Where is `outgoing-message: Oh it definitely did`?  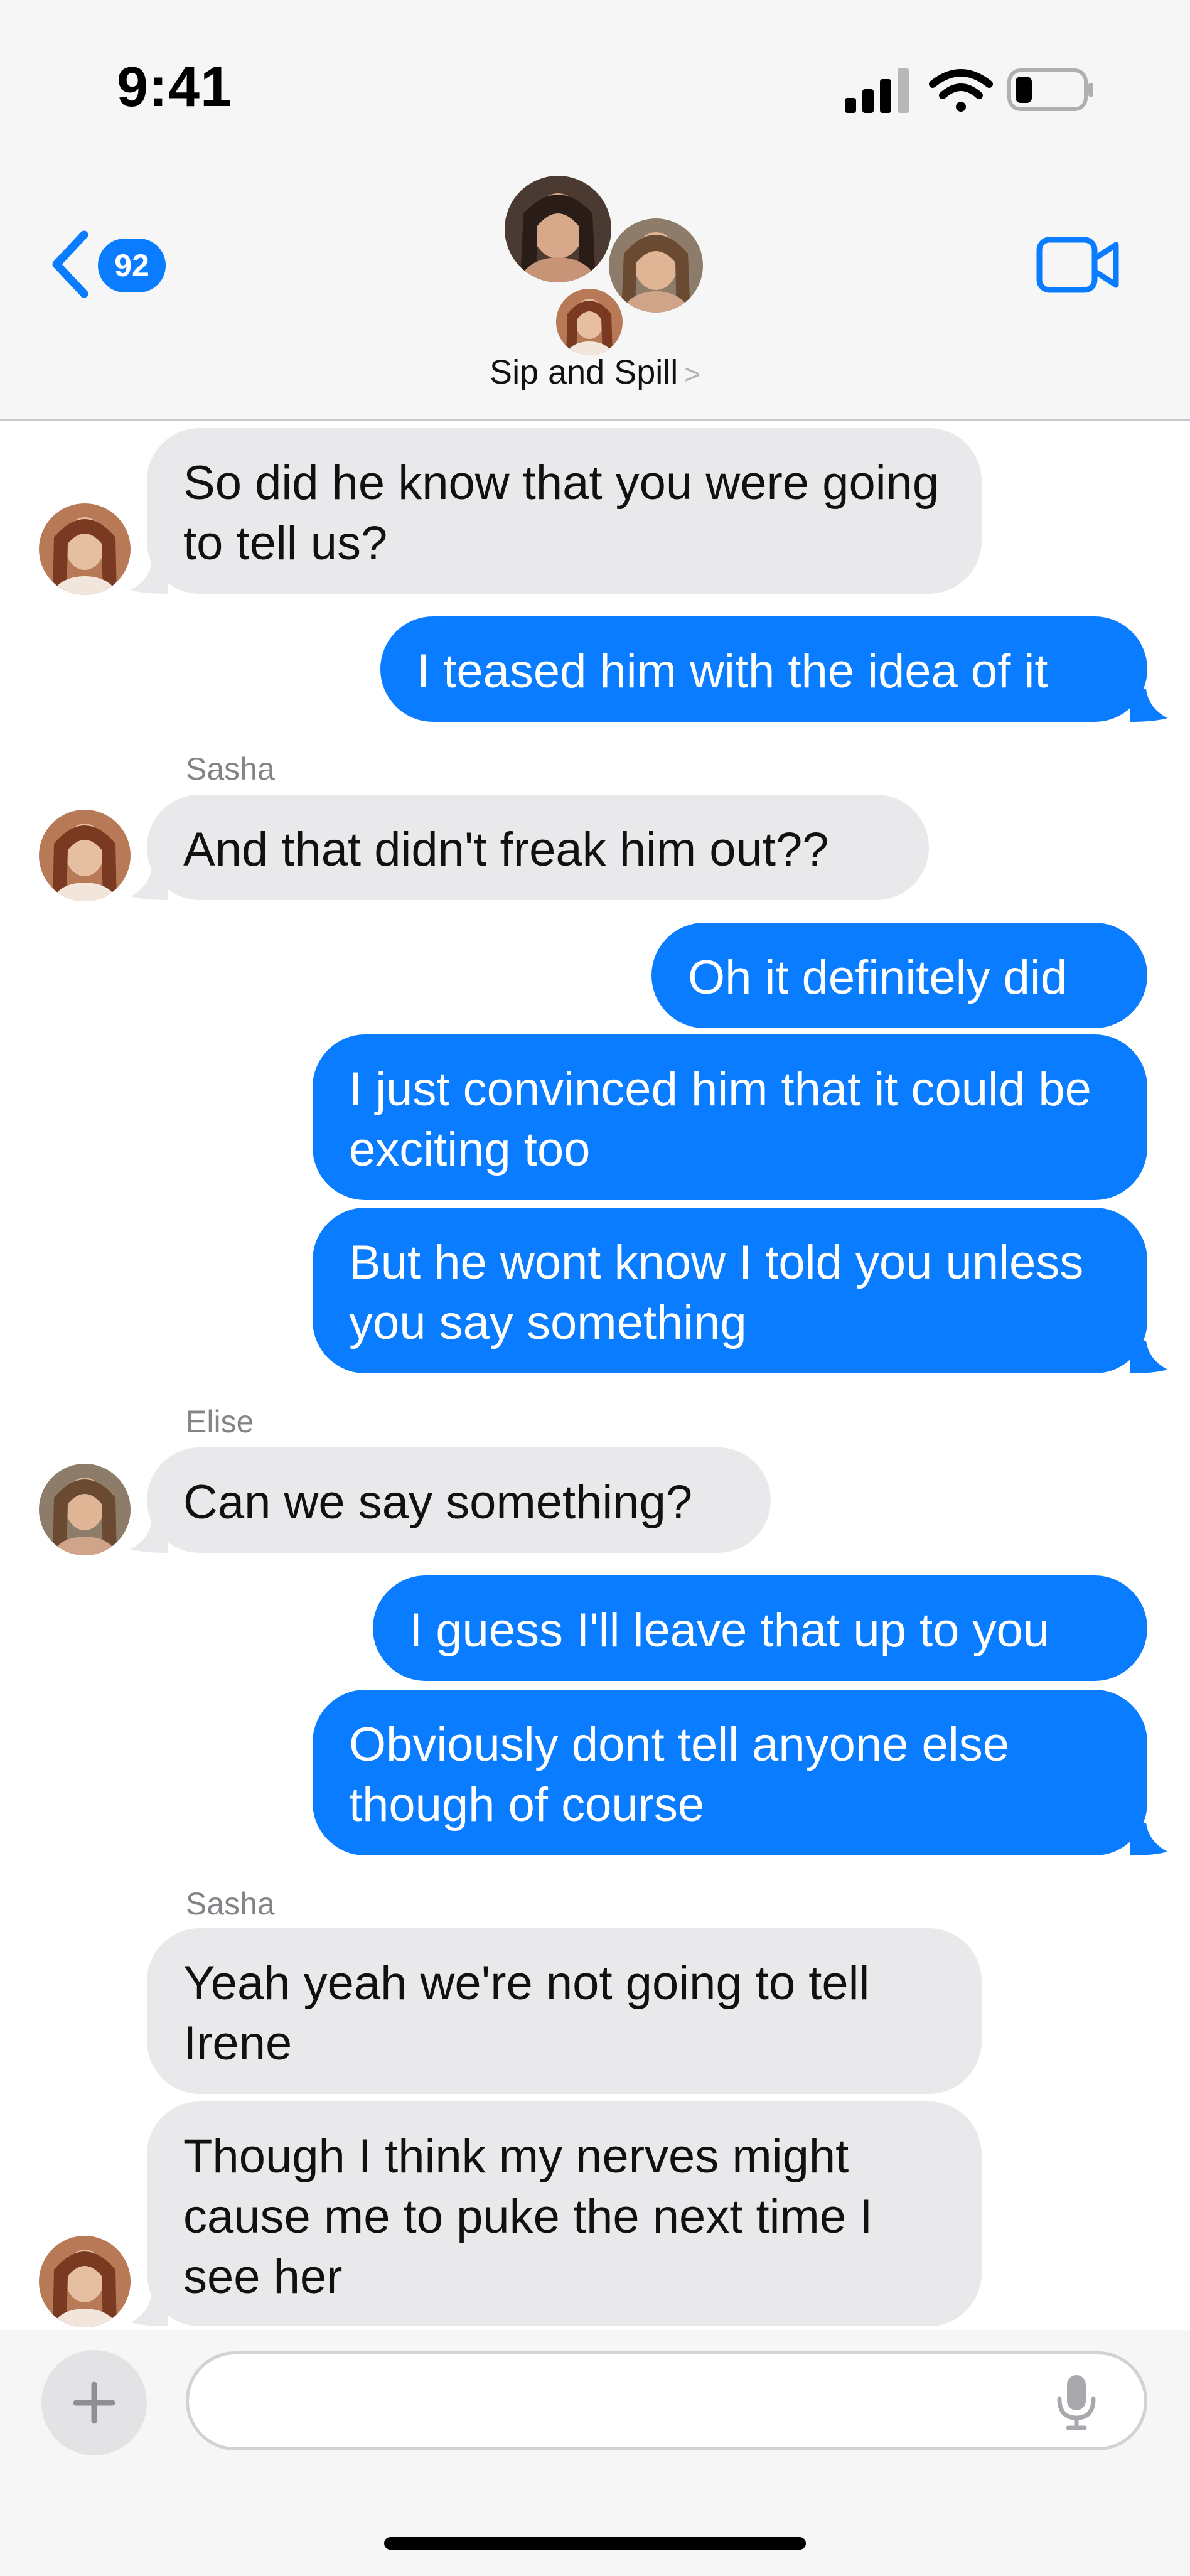
outgoing-message: Oh it definitely did is located at coordinates (899, 975).